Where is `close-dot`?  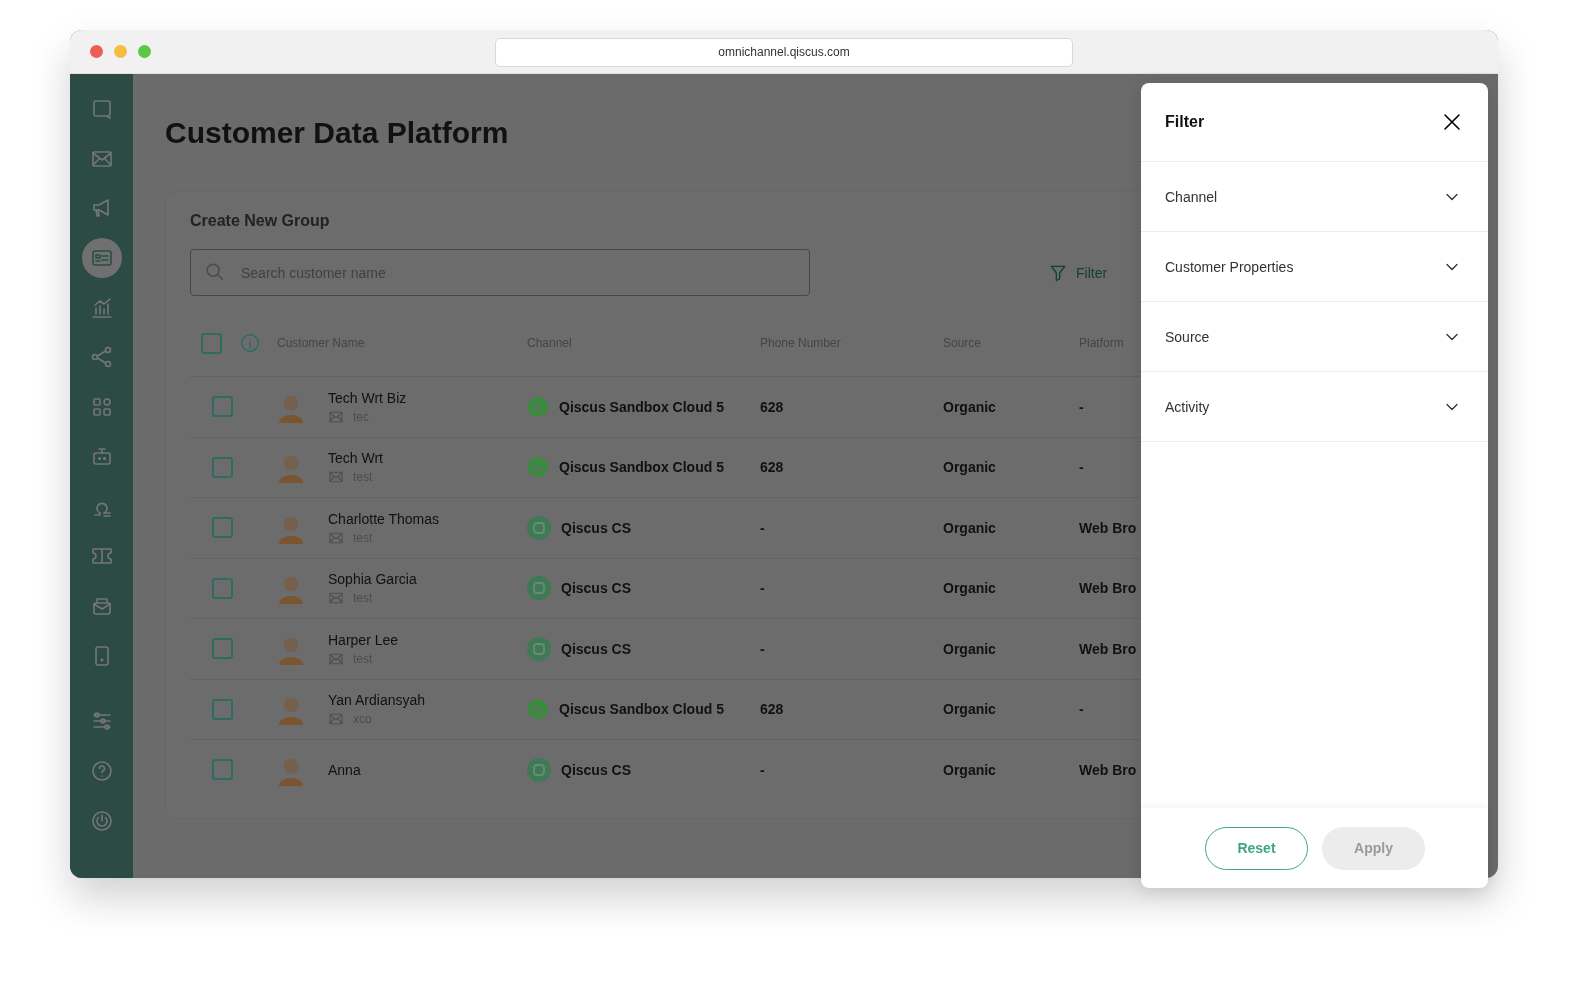
close-dot is located at coordinates (96, 51).